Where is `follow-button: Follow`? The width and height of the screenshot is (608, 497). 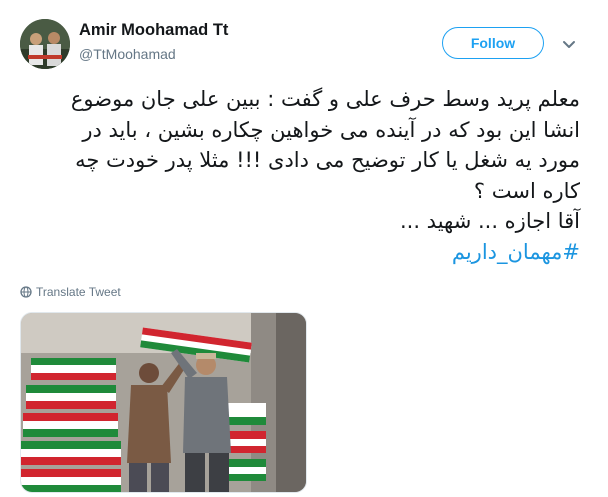
follow-button: Follow is located at coordinates (493, 43).